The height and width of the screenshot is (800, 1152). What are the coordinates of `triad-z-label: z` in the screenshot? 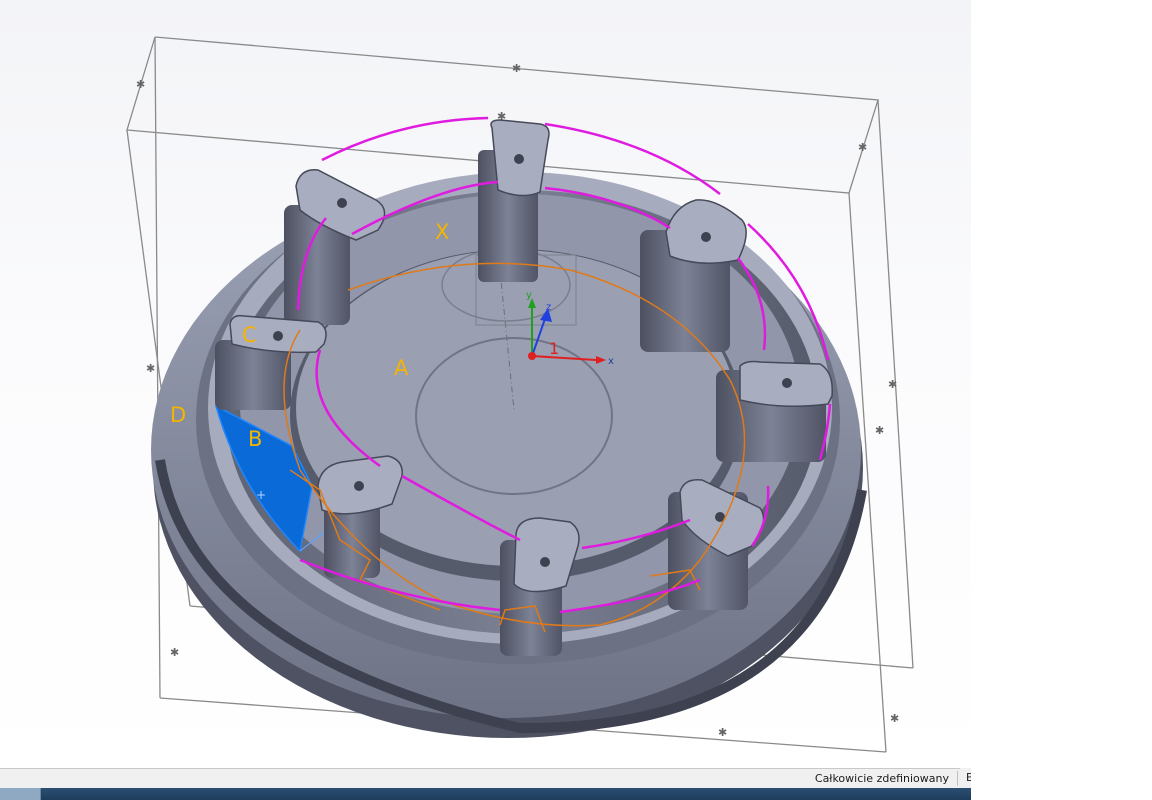 It's located at (548, 307).